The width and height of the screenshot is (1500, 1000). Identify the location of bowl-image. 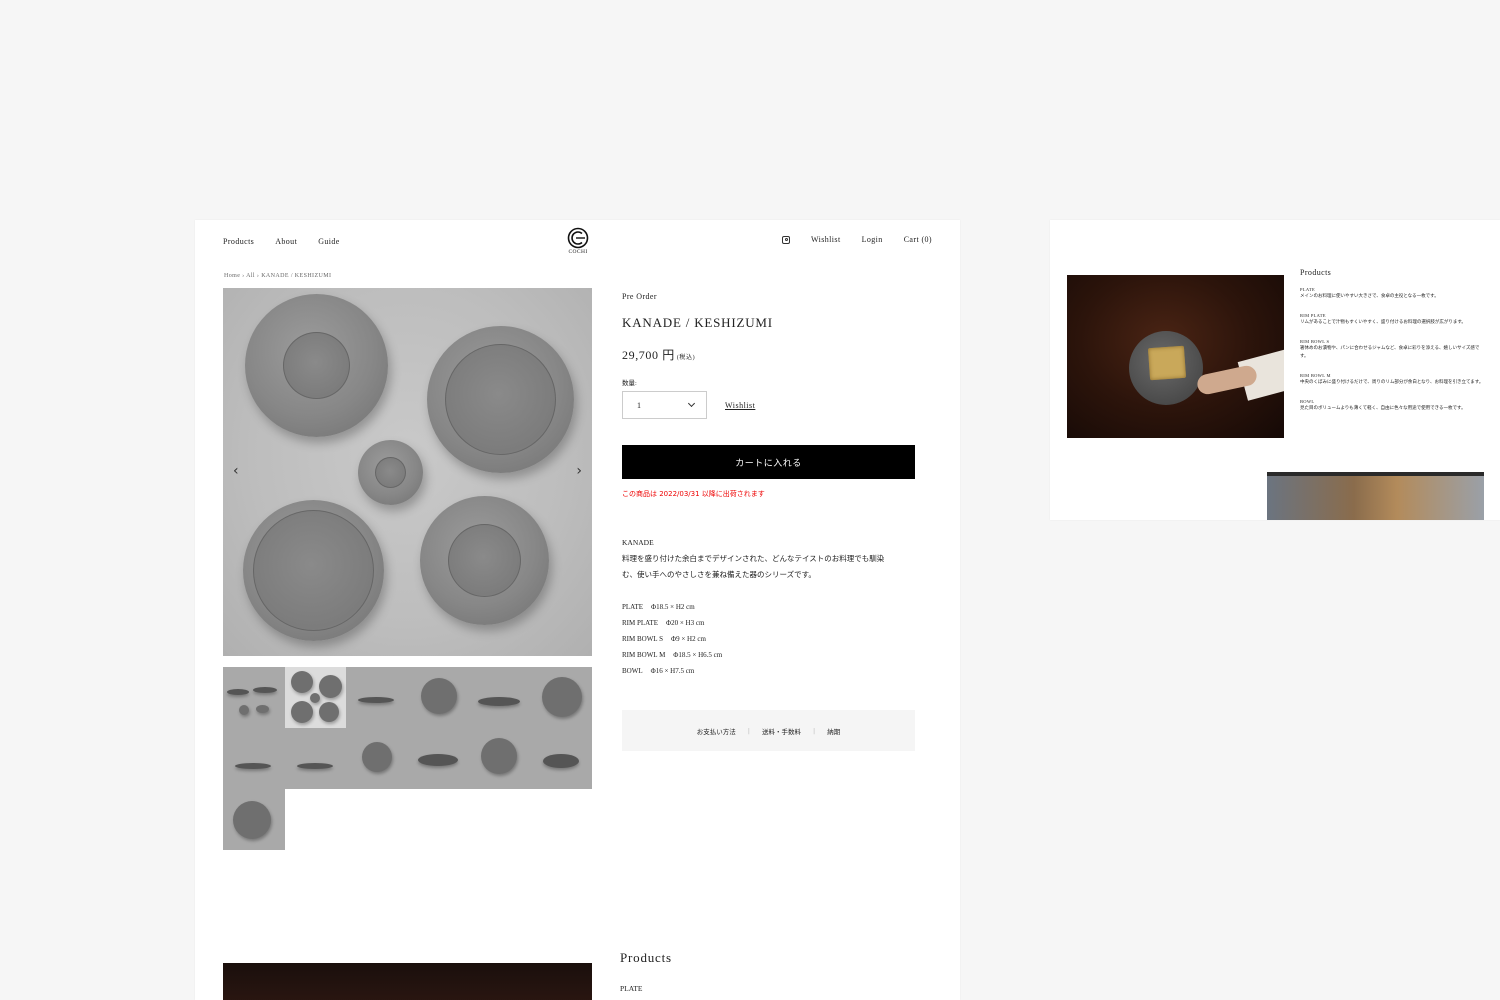
(484, 560).